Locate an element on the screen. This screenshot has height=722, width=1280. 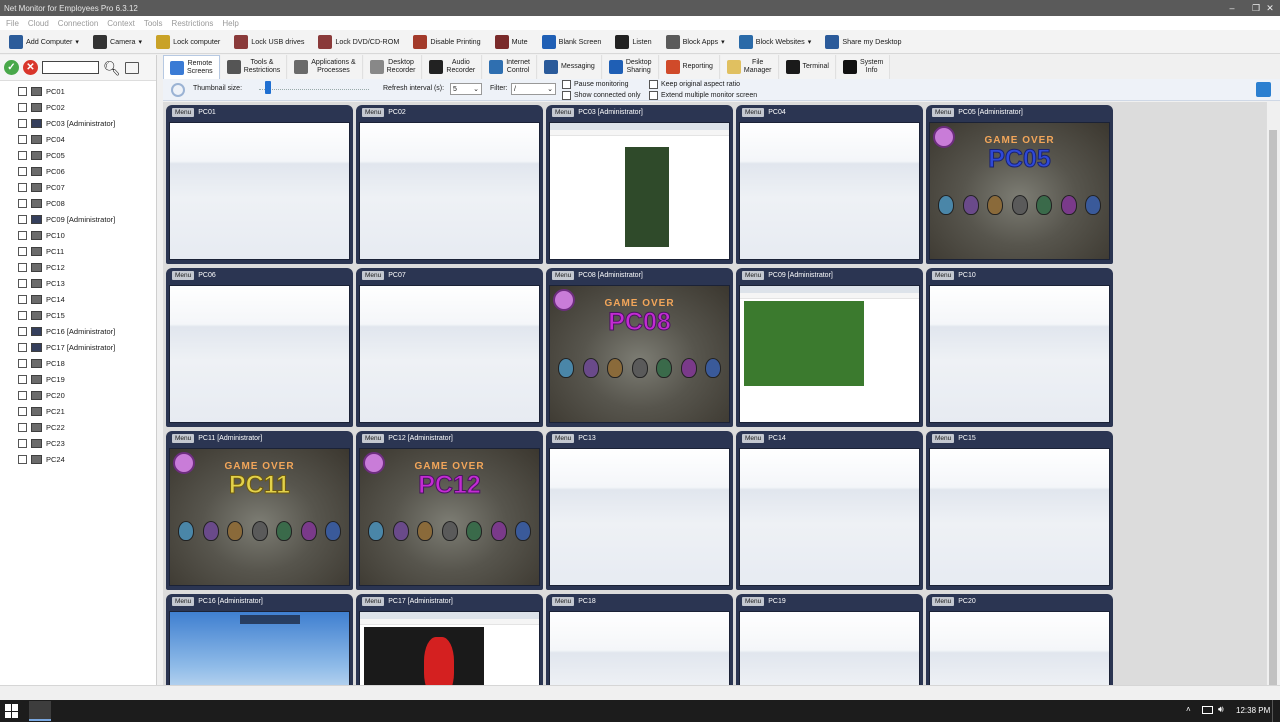
screen-tile-pc18: Menu PC18 is located at coordinates (639, 639).